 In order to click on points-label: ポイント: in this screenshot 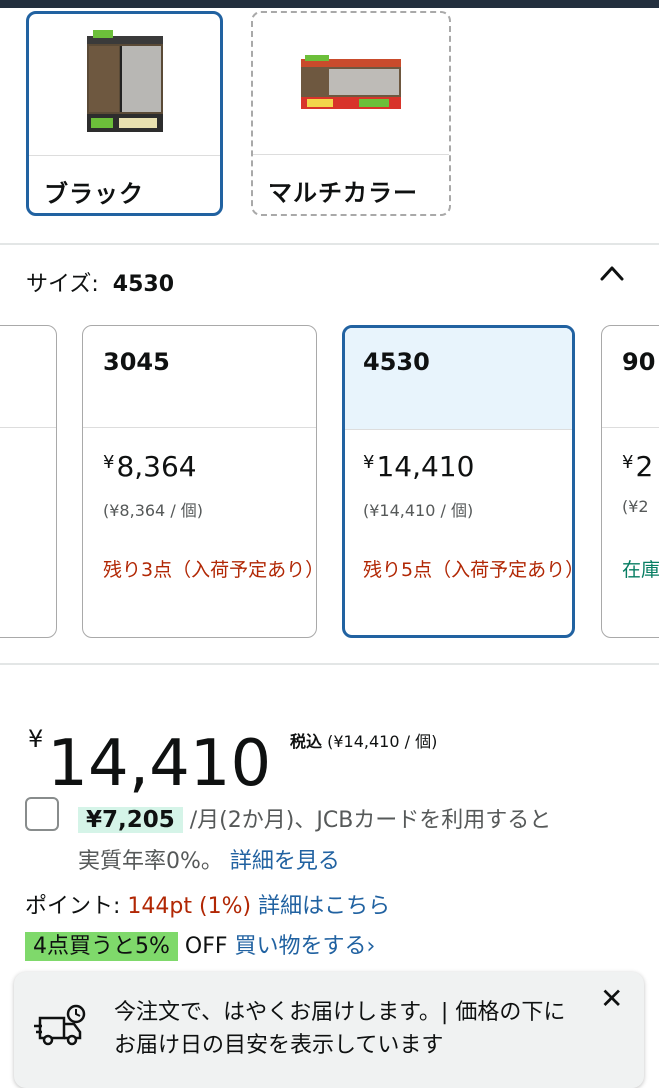, I will do `click(73, 906)`.